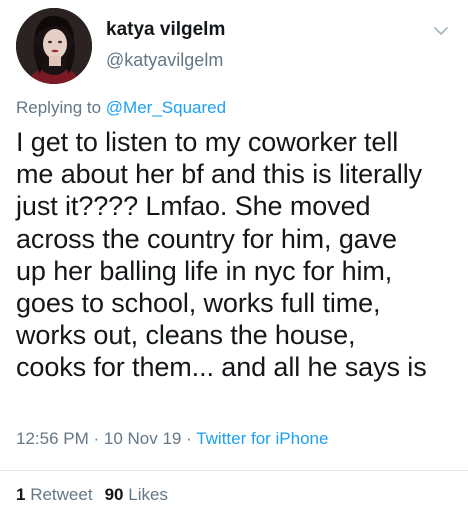  What do you see at coordinates (165, 60) in the screenshot?
I see `author-handle: @katyavilgelm` at bounding box center [165, 60].